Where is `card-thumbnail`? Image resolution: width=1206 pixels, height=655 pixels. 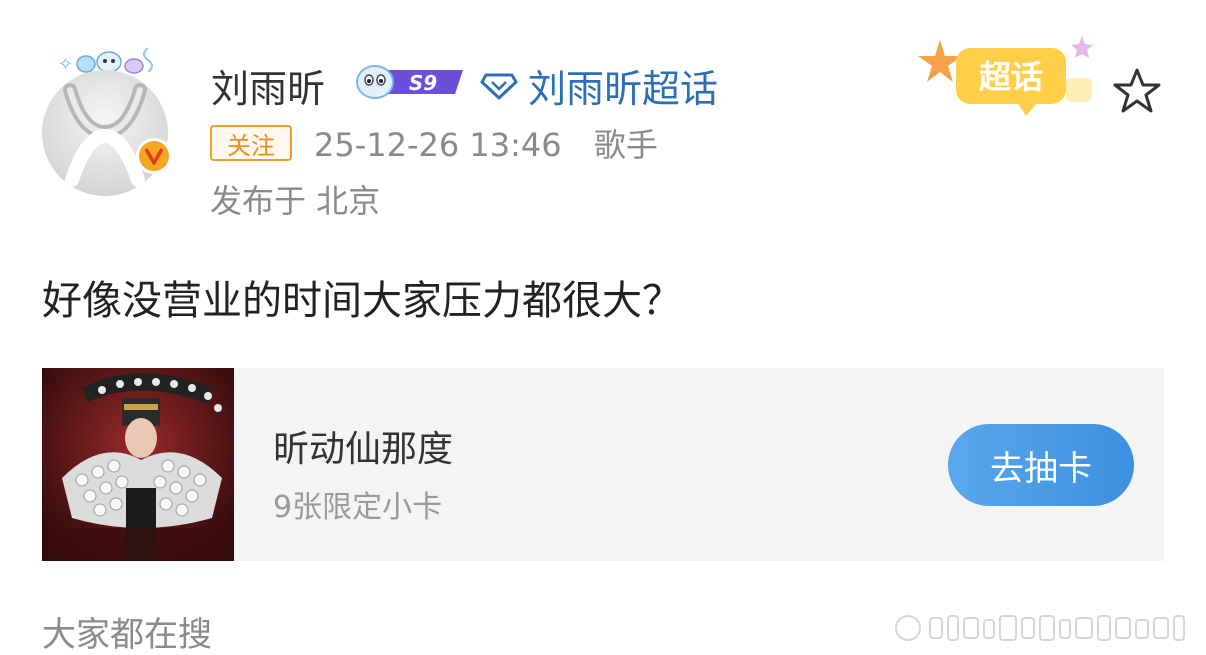
card-thumbnail is located at coordinates (138, 464).